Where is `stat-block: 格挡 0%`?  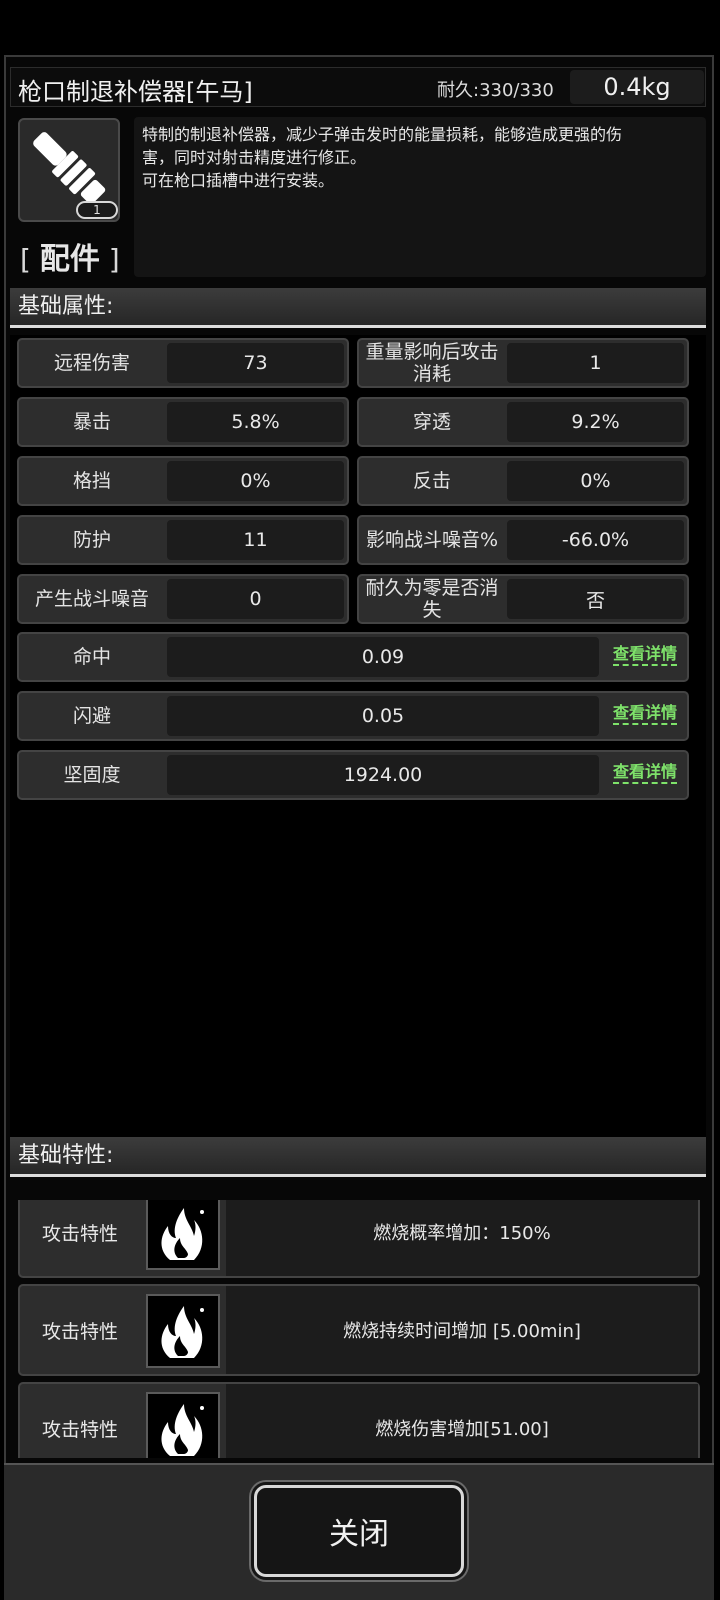 stat-block: 格挡 0% is located at coordinates (183, 481).